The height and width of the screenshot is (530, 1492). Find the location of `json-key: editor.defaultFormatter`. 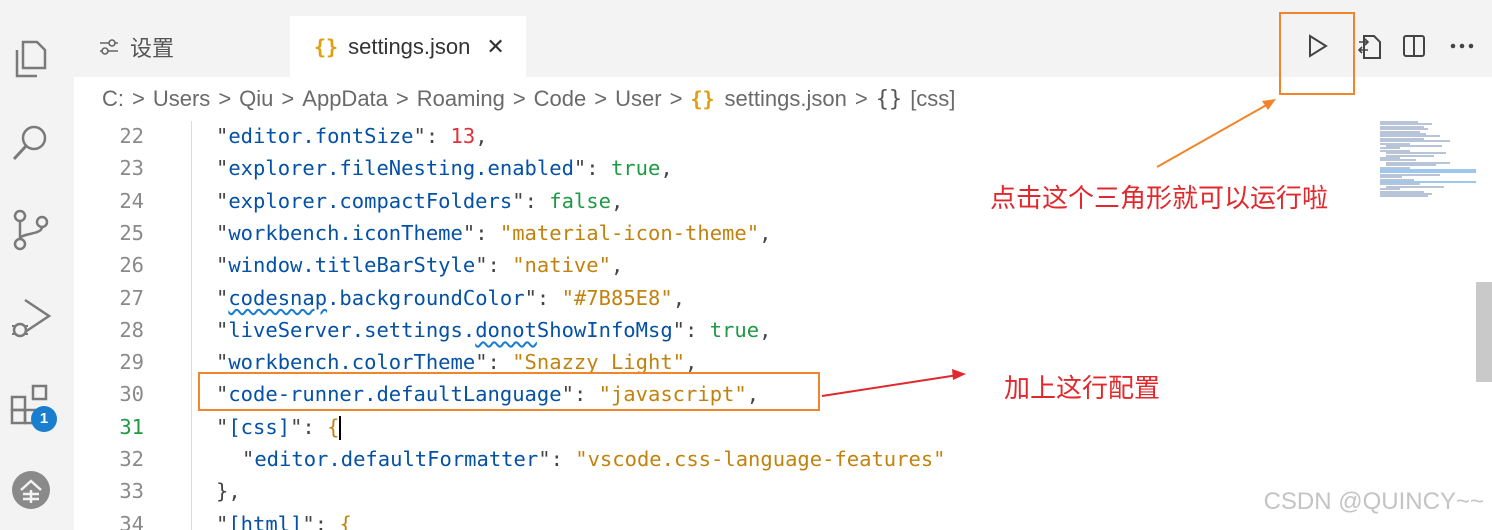

json-key: editor.defaultFormatter is located at coordinates (396, 459).